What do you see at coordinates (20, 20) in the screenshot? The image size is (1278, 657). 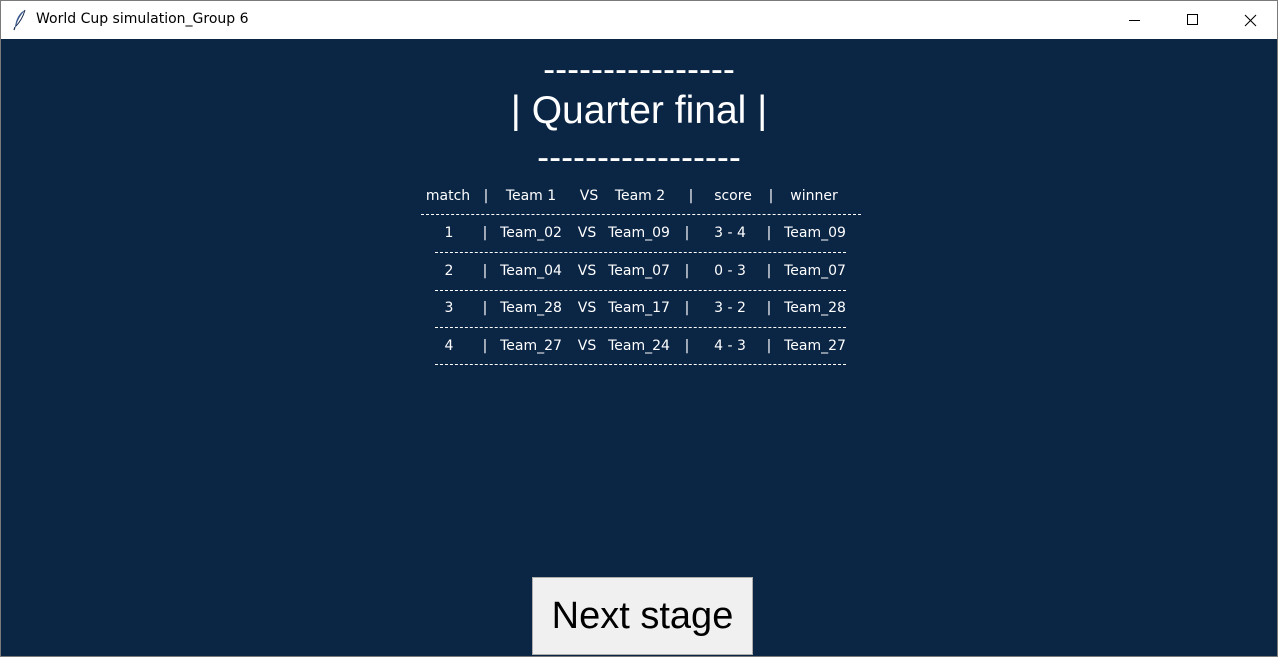 I see `feather-icon` at bounding box center [20, 20].